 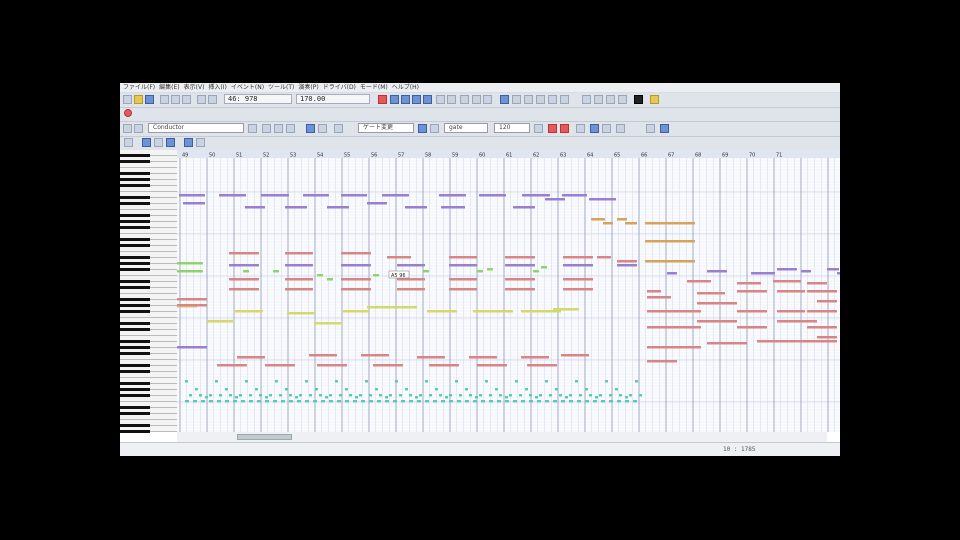 What do you see at coordinates (196, 128) in the screenshot?
I see `track-combo: Conductor` at bounding box center [196, 128].